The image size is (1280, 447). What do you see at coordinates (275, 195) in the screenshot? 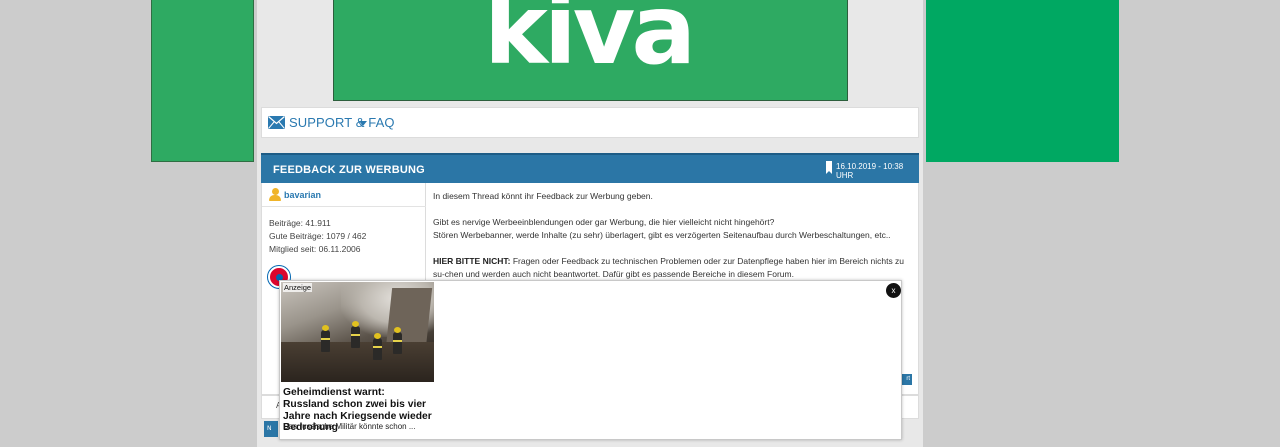
I see `user-icon` at bounding box center [275, 195].